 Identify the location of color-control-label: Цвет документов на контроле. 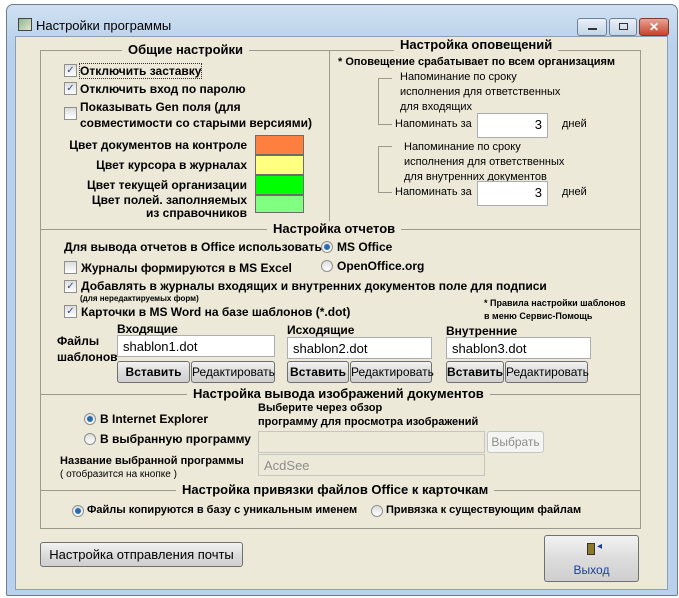
(158, 145).